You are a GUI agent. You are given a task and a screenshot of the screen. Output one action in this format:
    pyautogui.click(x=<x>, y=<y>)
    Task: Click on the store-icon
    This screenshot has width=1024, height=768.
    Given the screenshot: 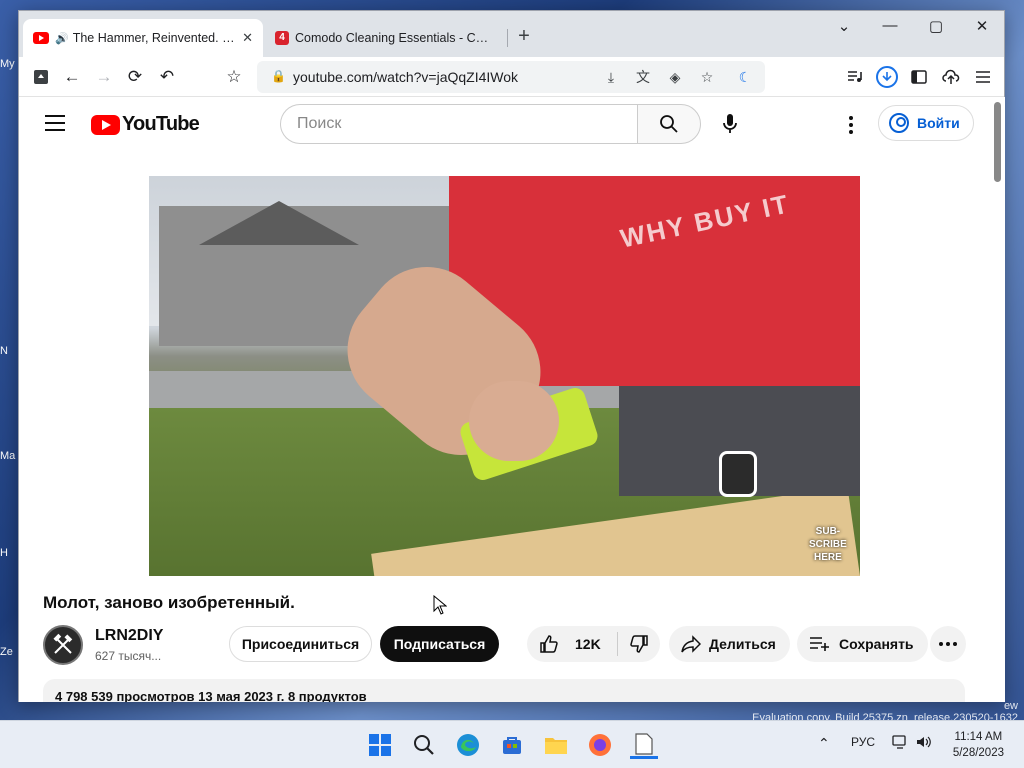 What is the action you would take?
    pyautogui.click(x=512, y=745)
    